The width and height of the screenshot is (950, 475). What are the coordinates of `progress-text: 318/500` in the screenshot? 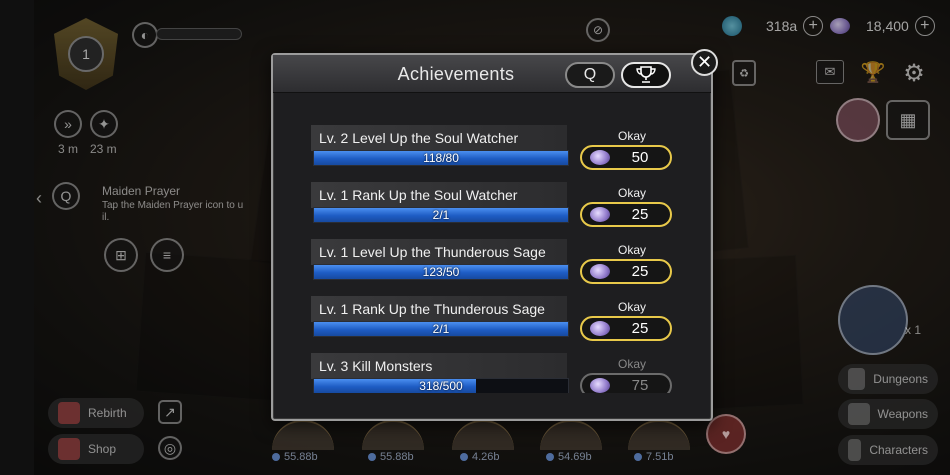 It's located at (441, 386).